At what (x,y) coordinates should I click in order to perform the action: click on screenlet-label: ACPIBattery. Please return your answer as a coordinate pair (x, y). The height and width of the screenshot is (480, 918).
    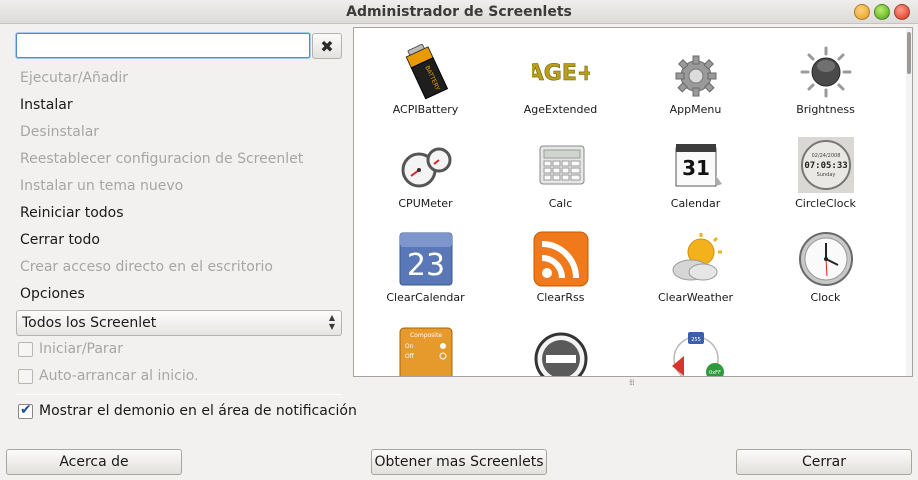
    Looking at the image, I should click on (425, 109).